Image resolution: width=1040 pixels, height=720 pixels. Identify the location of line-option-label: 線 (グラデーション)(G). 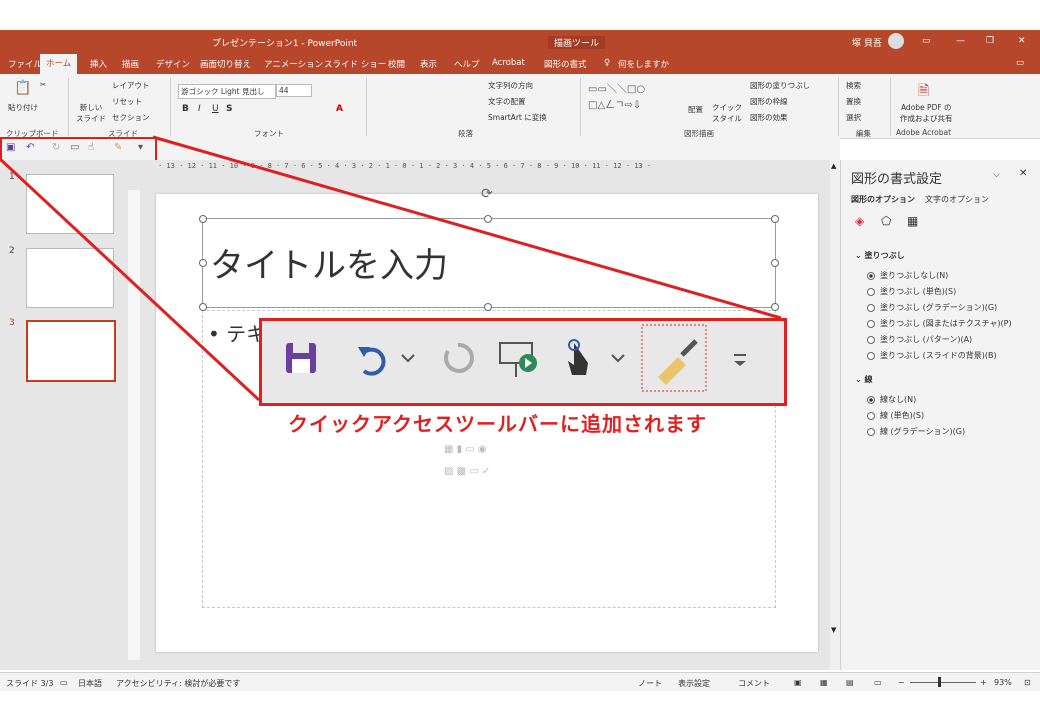
(923, 431).